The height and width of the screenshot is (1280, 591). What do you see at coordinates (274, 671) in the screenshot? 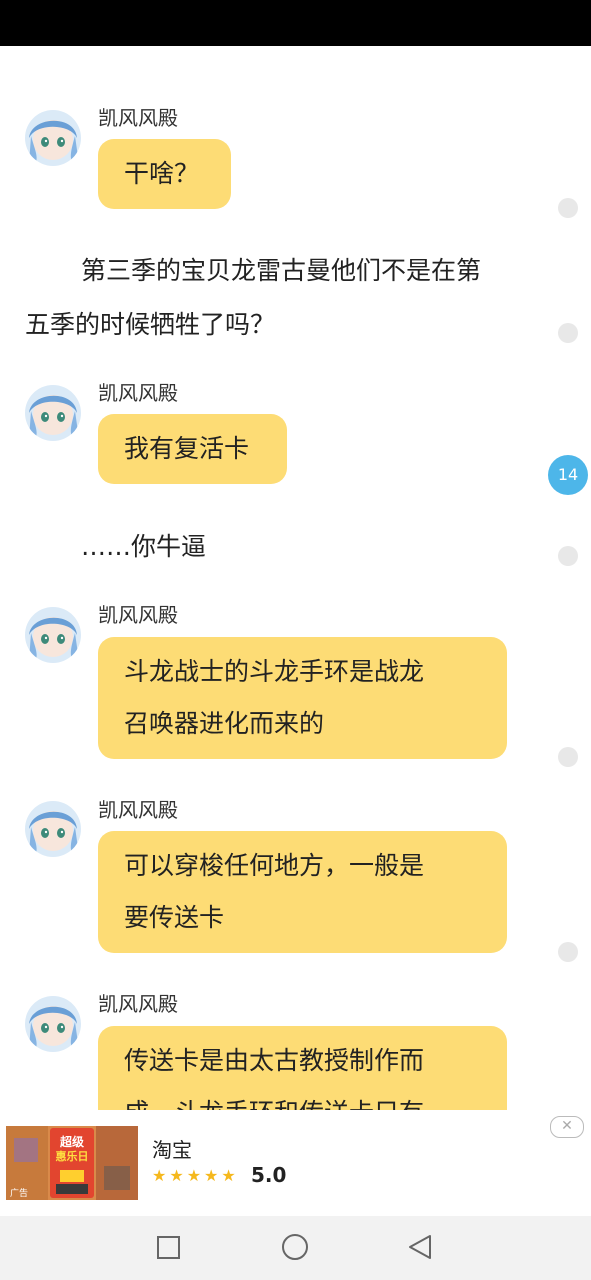
I see `message-line: 斗龙战士的斗龙手环是战龙` at bounding box center [274, 671].